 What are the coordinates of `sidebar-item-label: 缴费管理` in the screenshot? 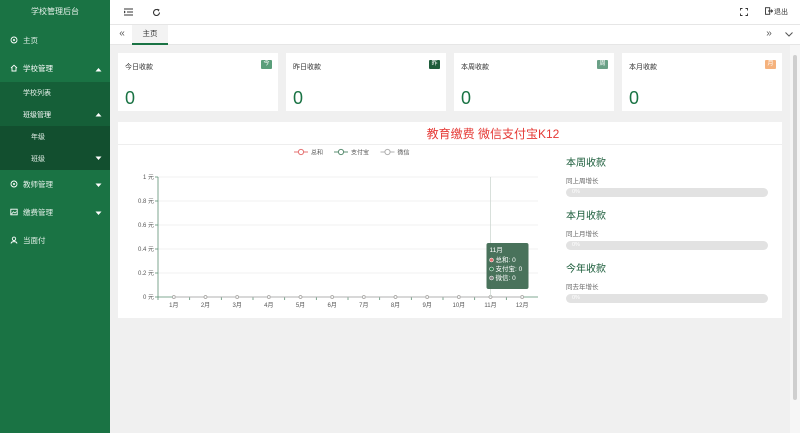 It's located at (38, 212).